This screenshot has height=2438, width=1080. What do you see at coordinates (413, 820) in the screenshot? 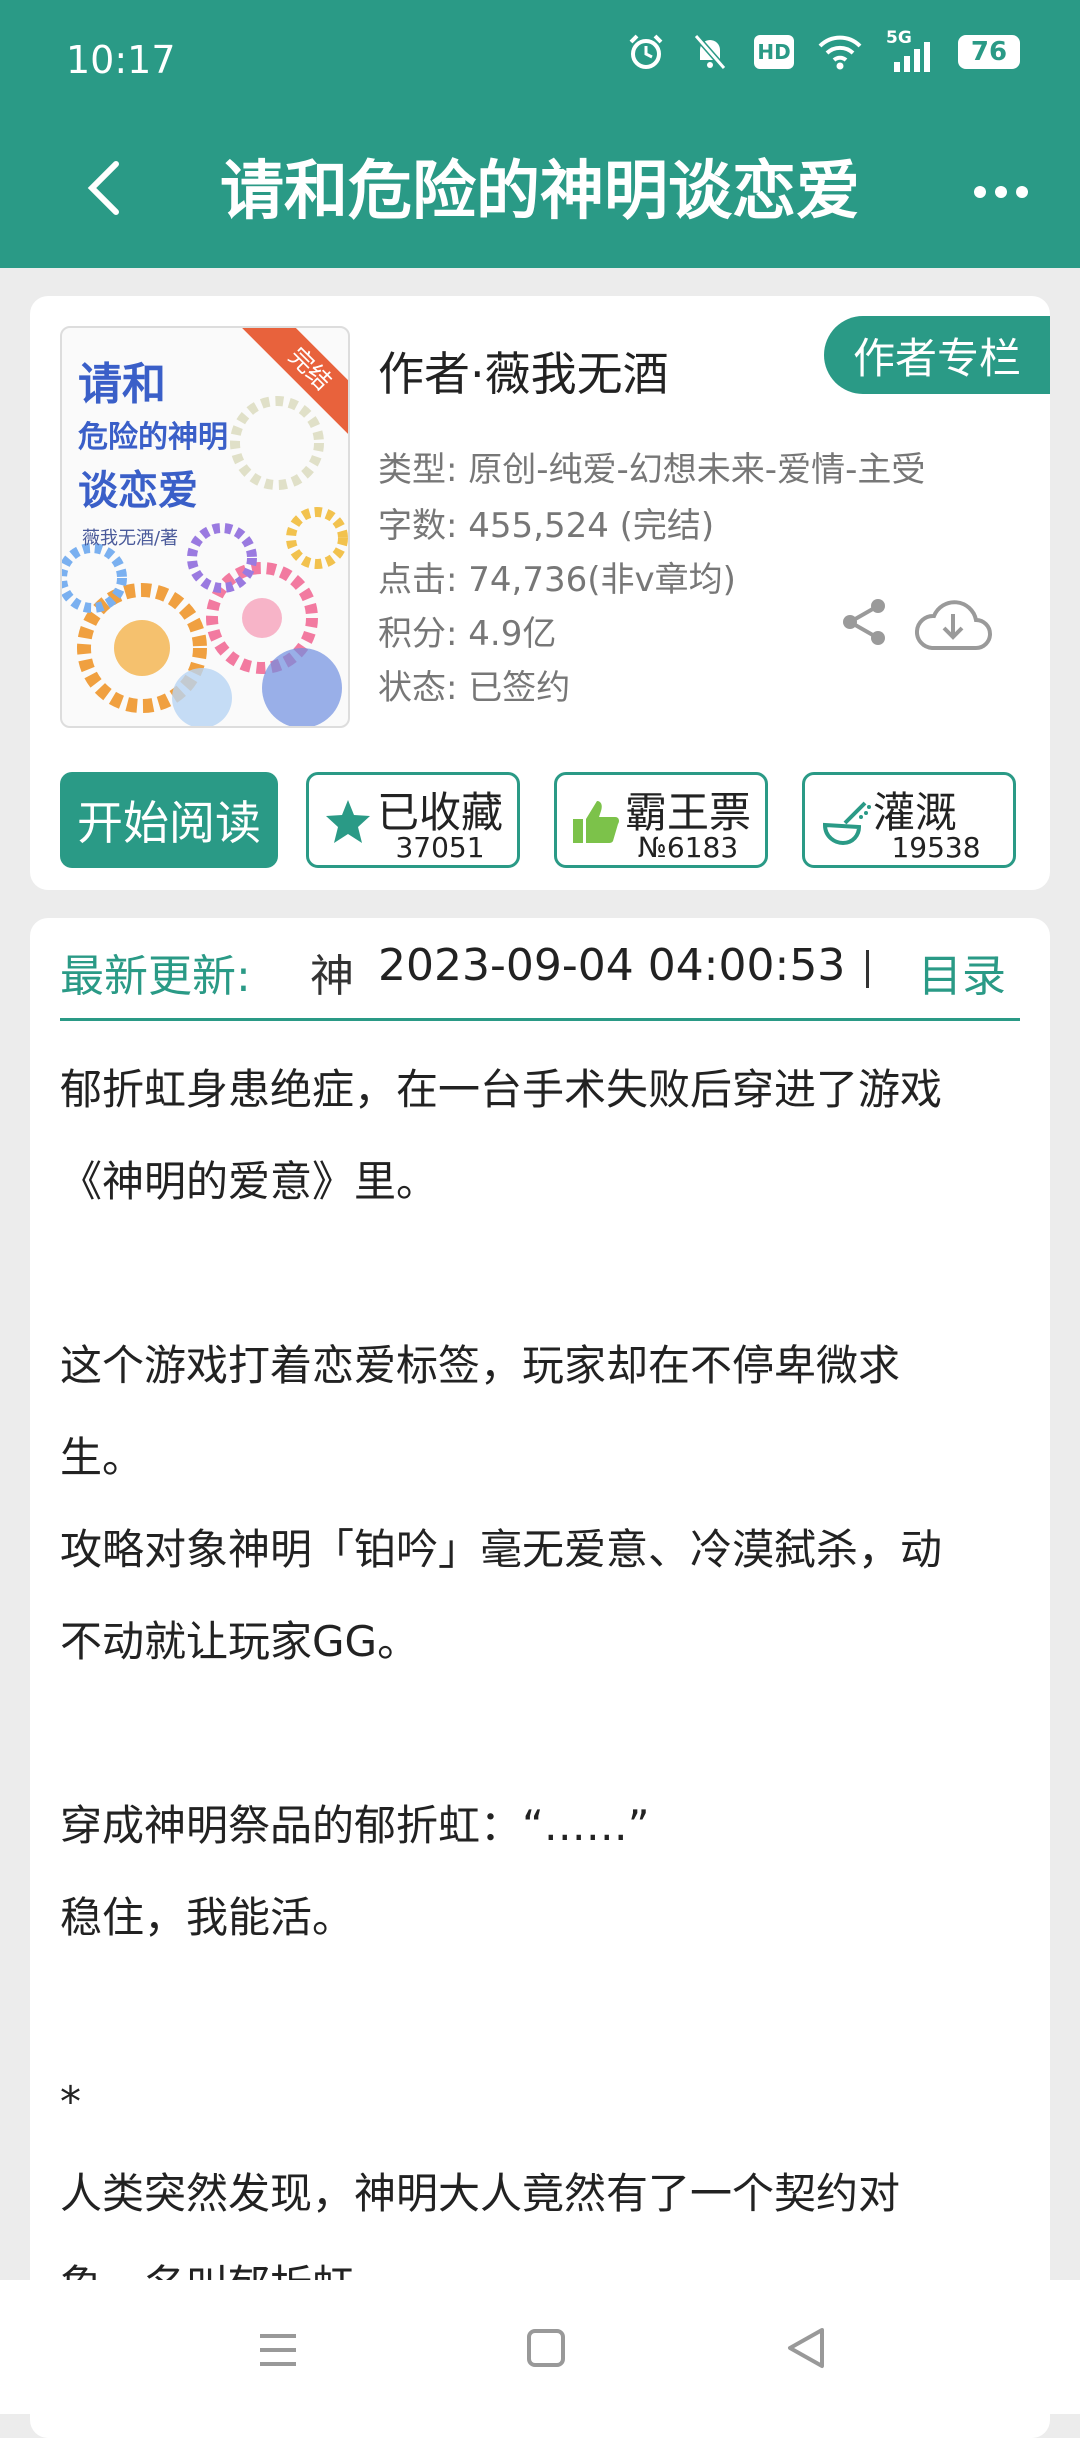
I see `collect-button: 已收藏 37051` at bounding box center [413, 820].